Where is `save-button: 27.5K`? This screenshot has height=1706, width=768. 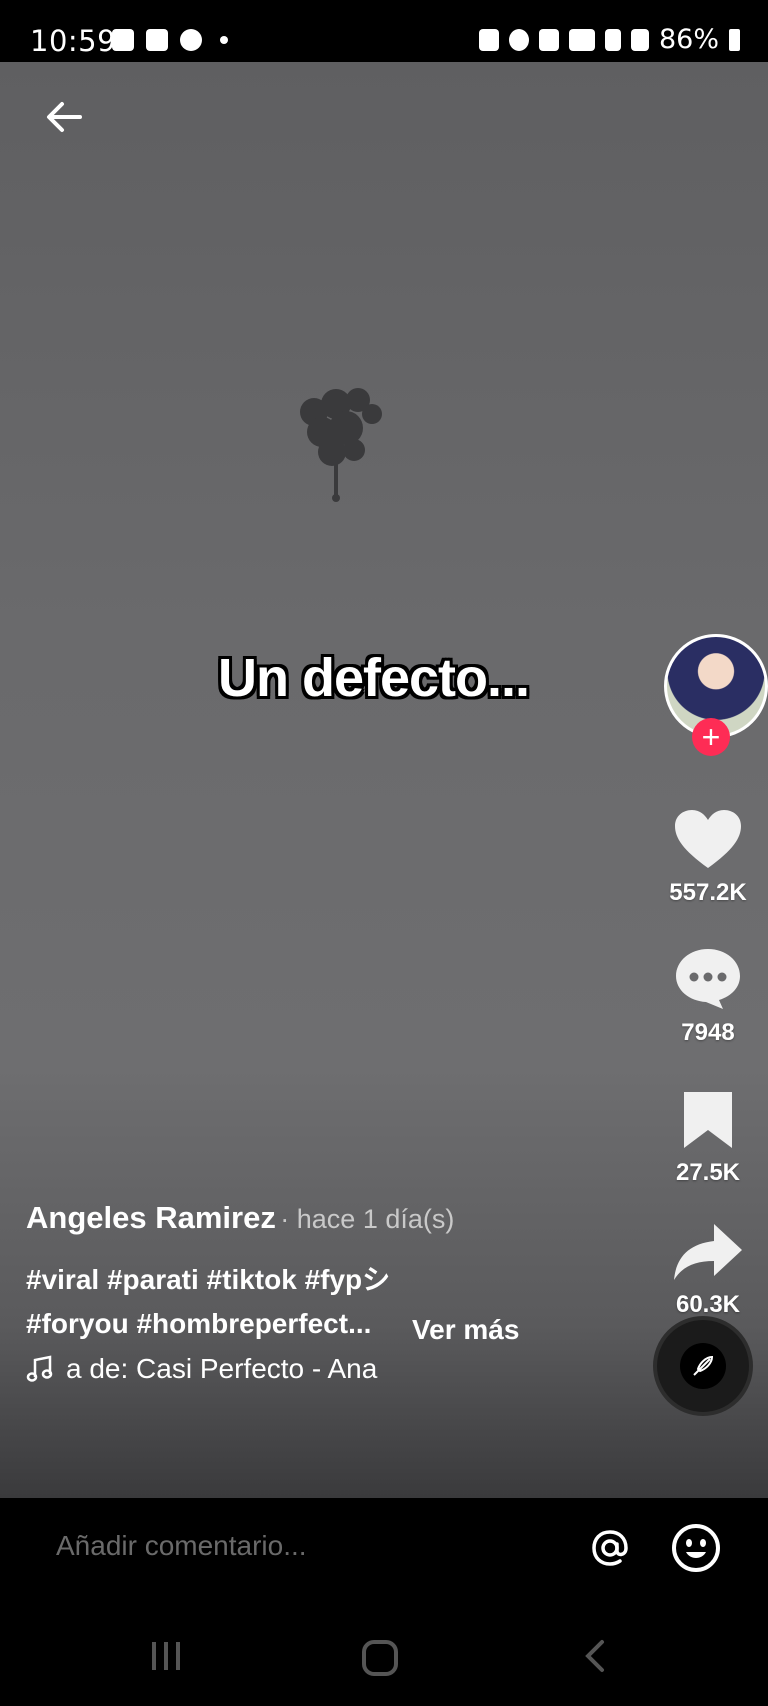 save-button: 27.5K is located at coordinates (708, 1138).